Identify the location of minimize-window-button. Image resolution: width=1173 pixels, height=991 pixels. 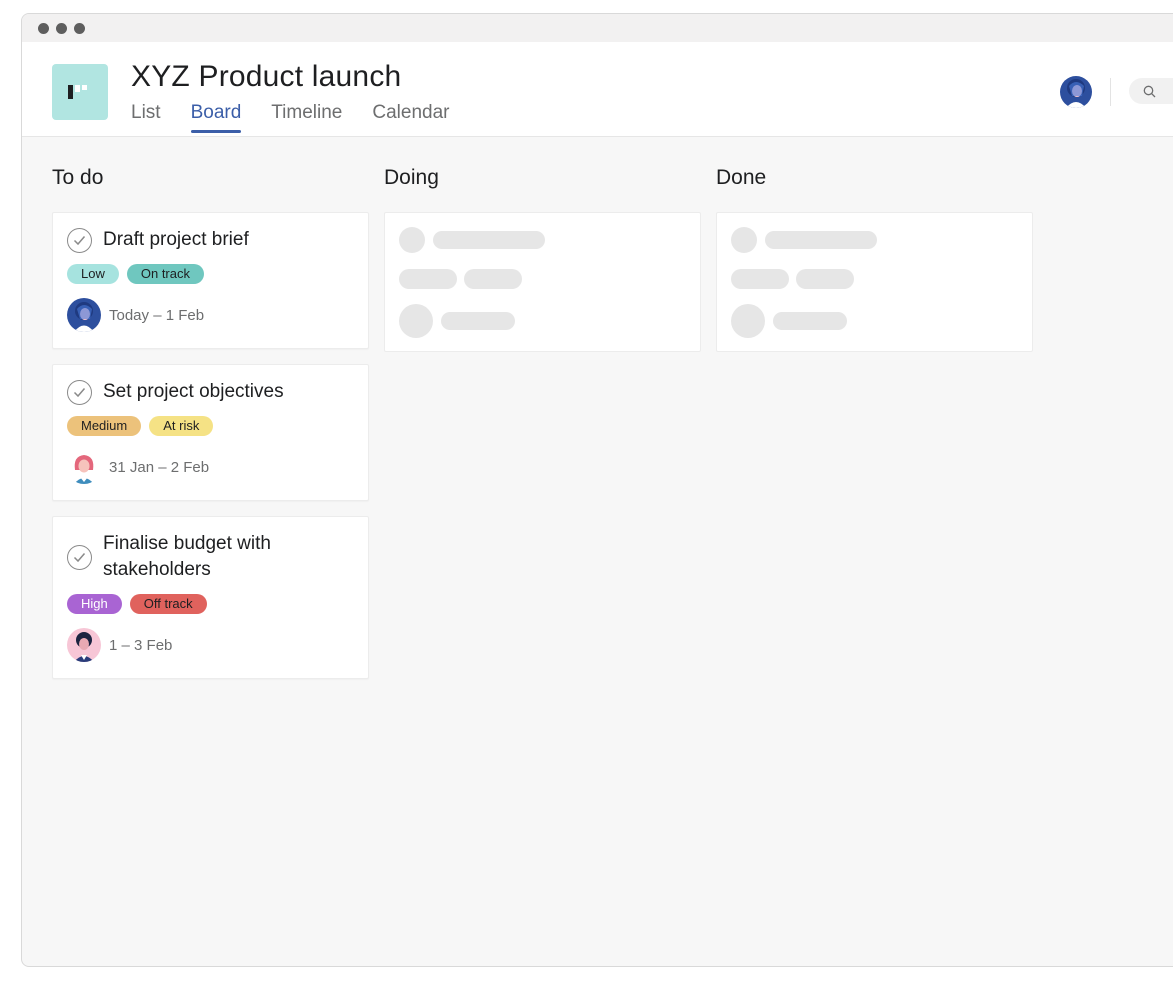
(61, 28).